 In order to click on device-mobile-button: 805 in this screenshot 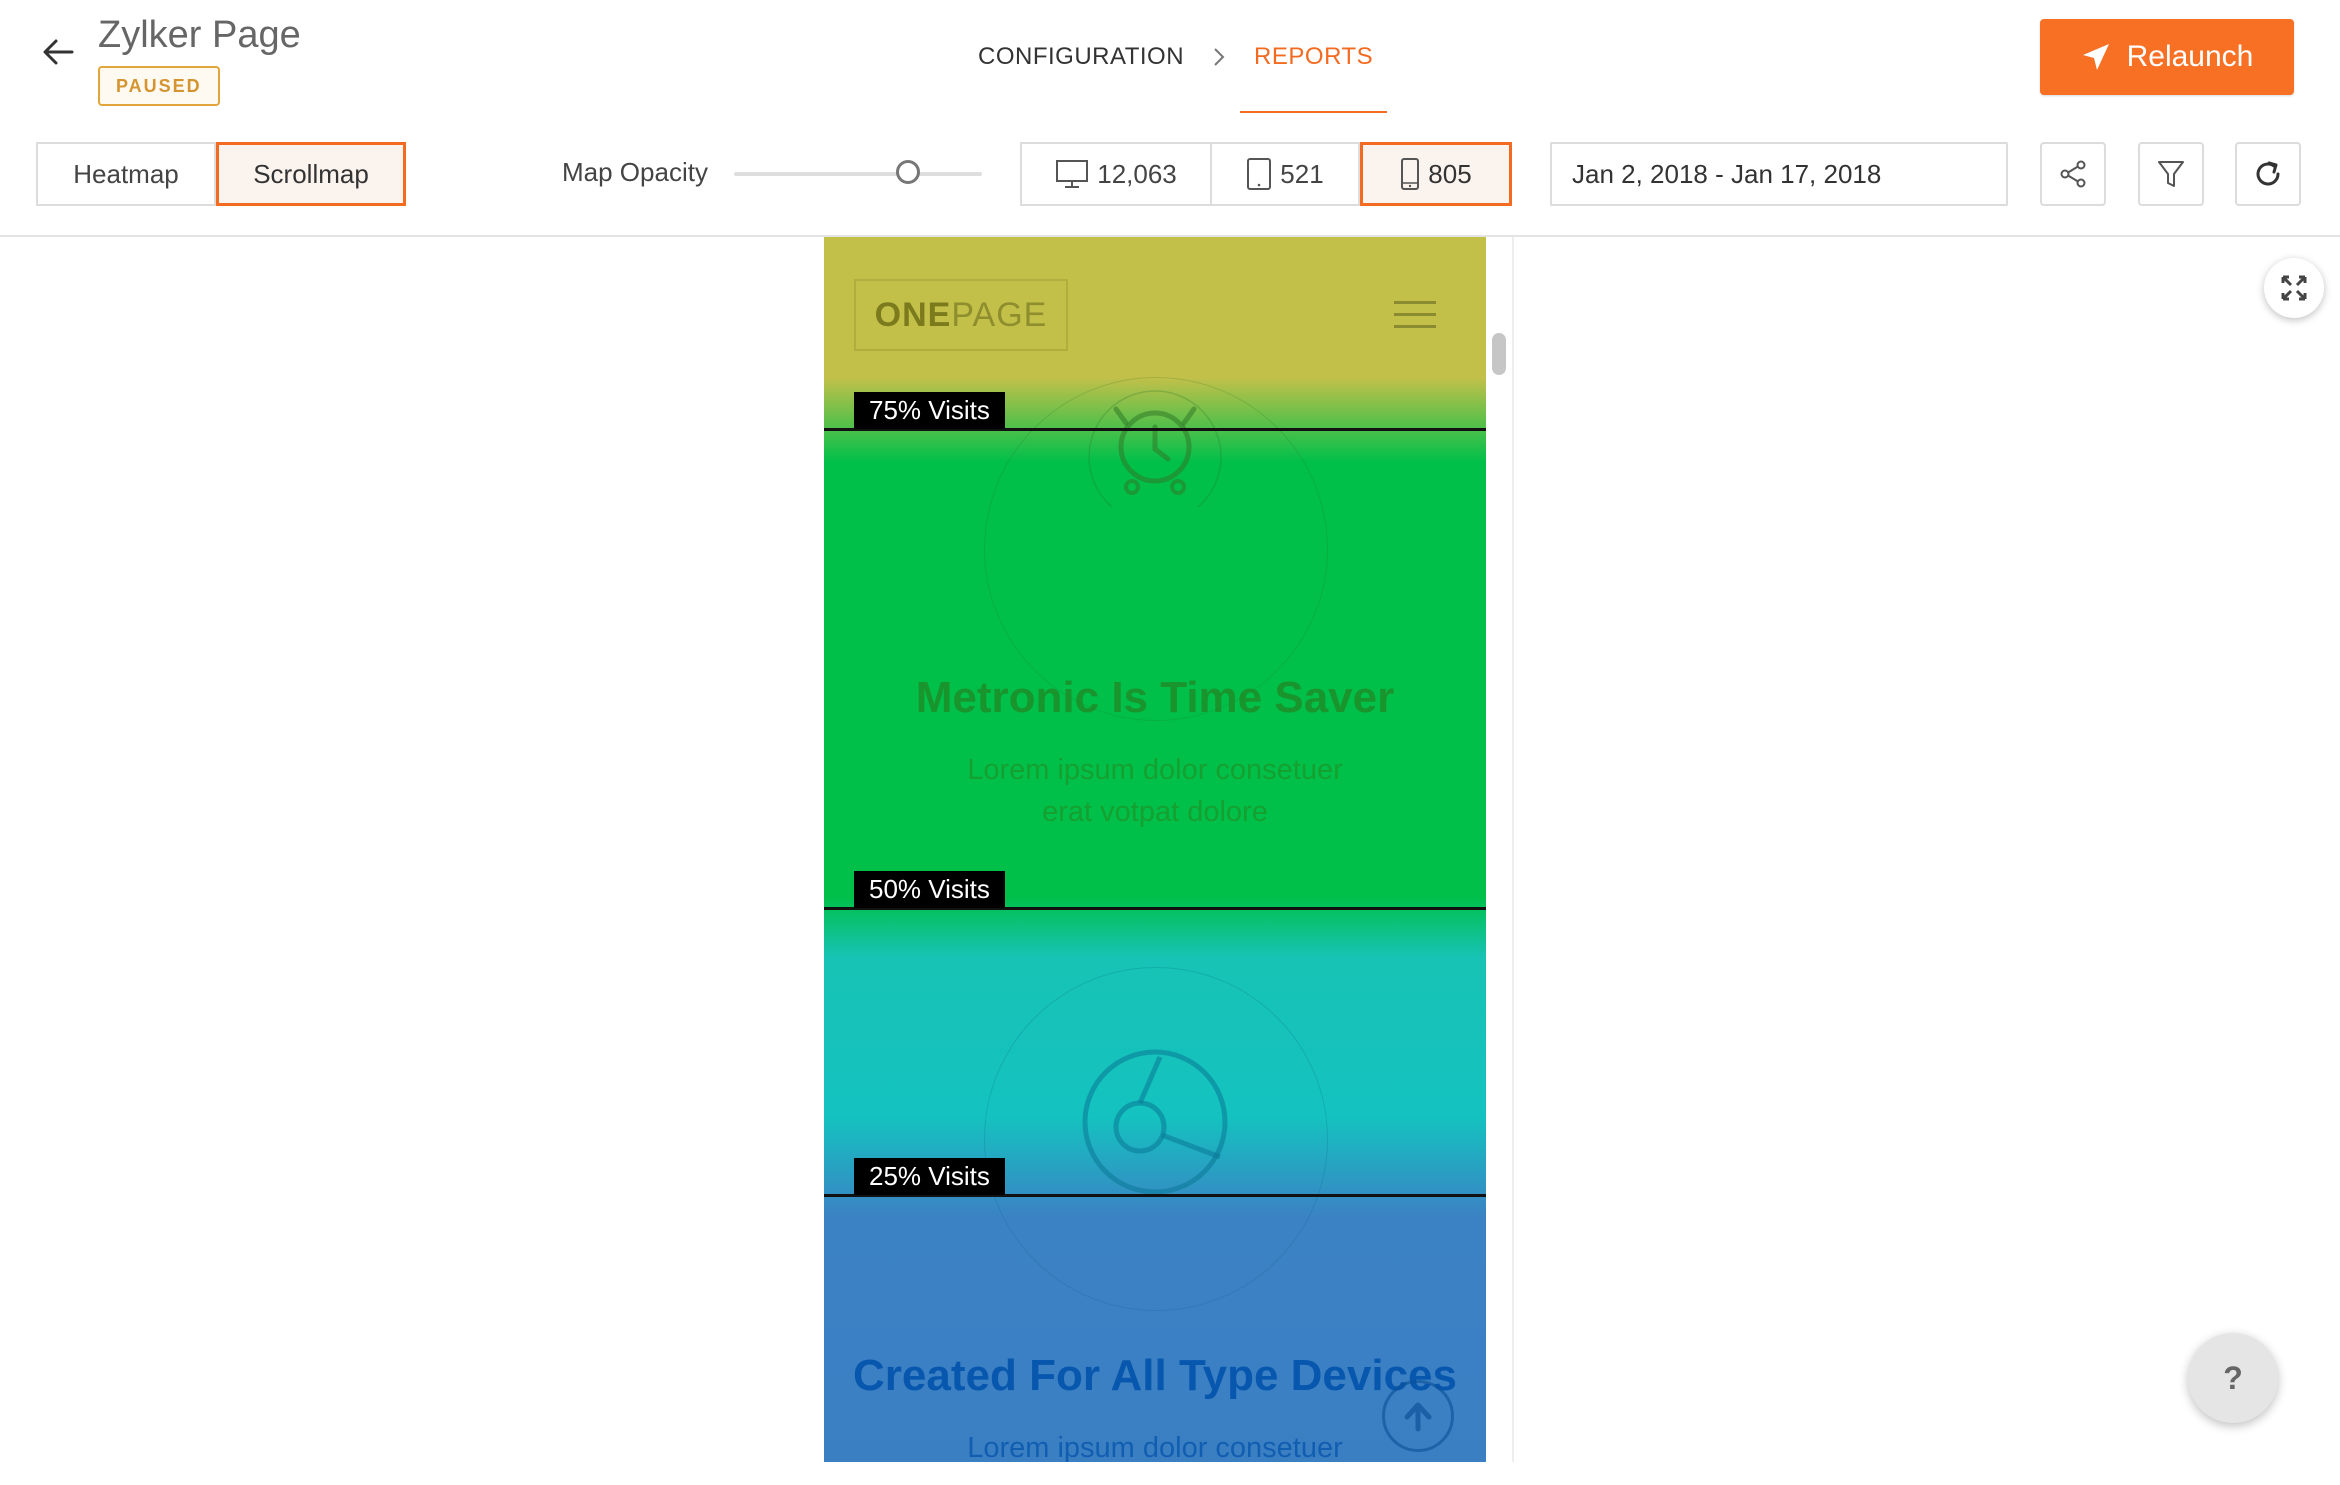, I will do `click(1436, 174)`.